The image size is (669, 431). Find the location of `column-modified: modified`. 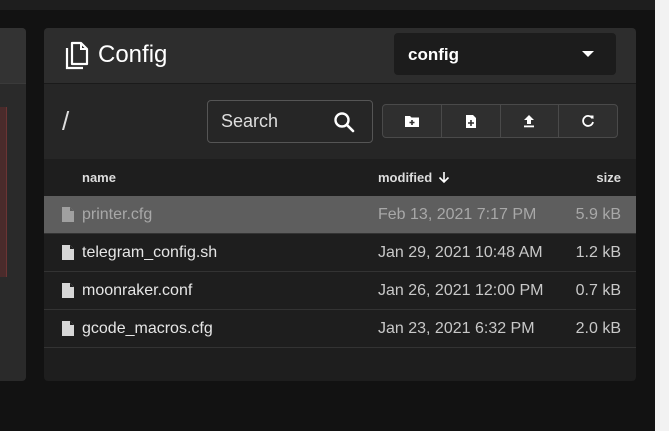

column-modified: modified is located at coordinates (414, 177).